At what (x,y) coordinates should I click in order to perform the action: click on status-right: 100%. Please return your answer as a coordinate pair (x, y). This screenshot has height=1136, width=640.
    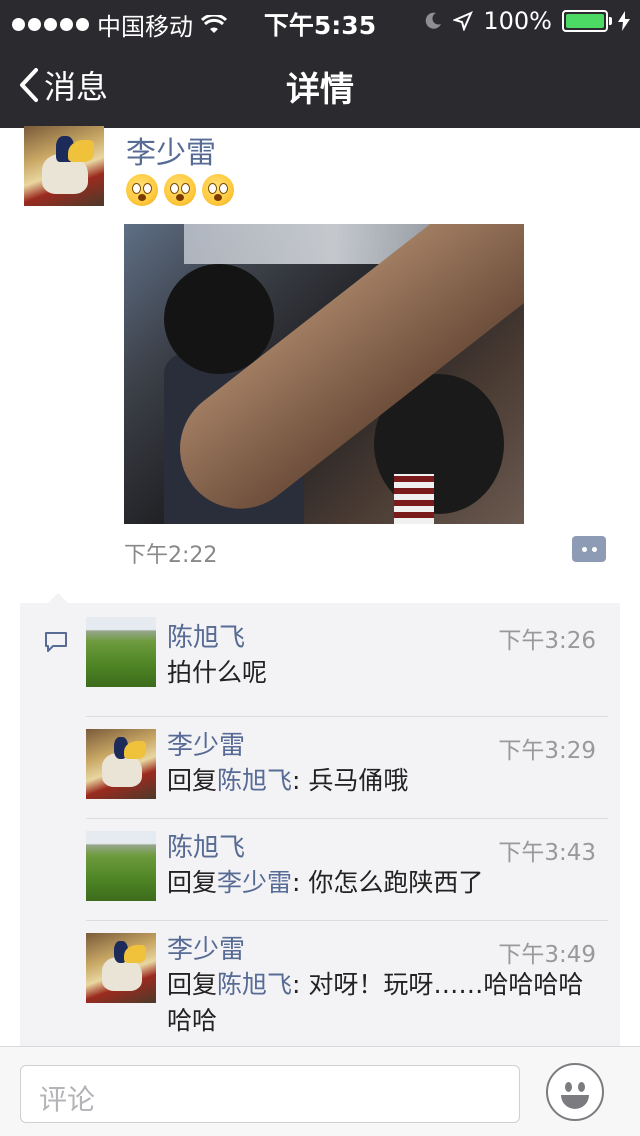
    Looking at the image, I should click on (526, 21).